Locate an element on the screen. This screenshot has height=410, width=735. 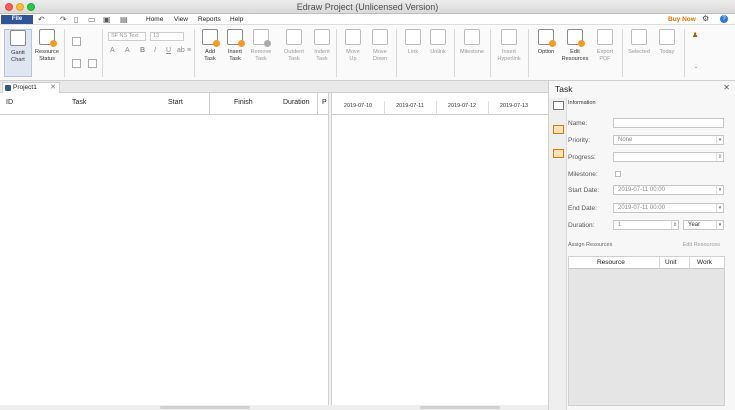
selected-icon is located at coordinates (639, 37).